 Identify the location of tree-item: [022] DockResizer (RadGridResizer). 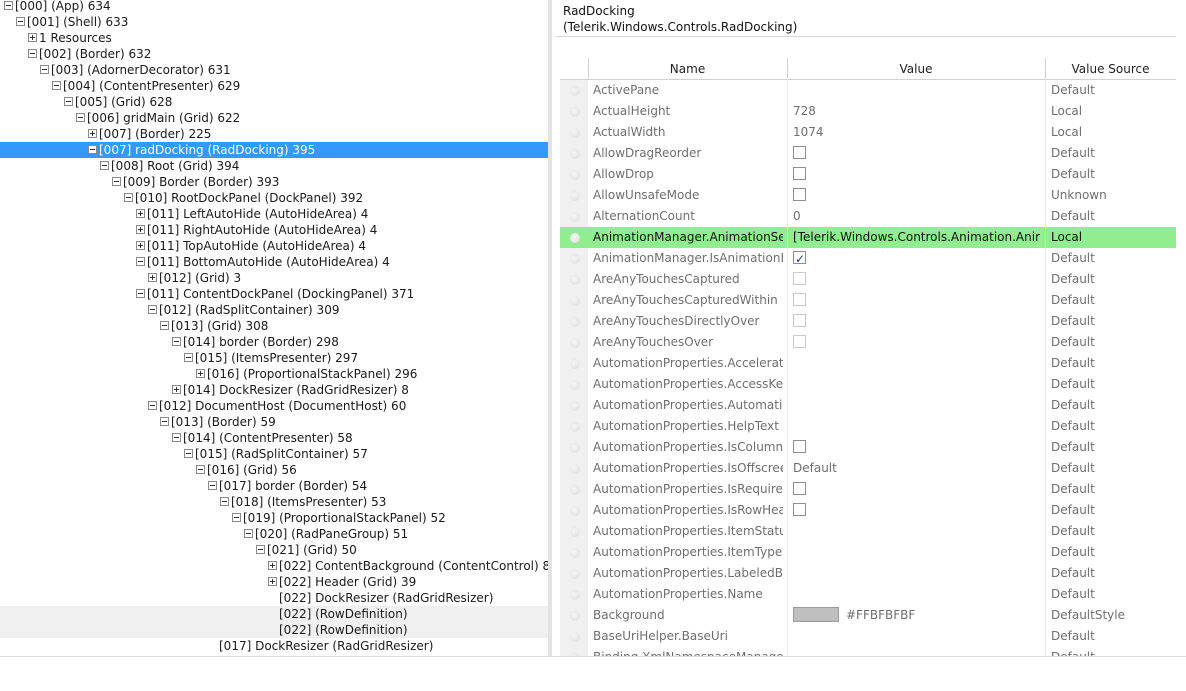
(274, 598).